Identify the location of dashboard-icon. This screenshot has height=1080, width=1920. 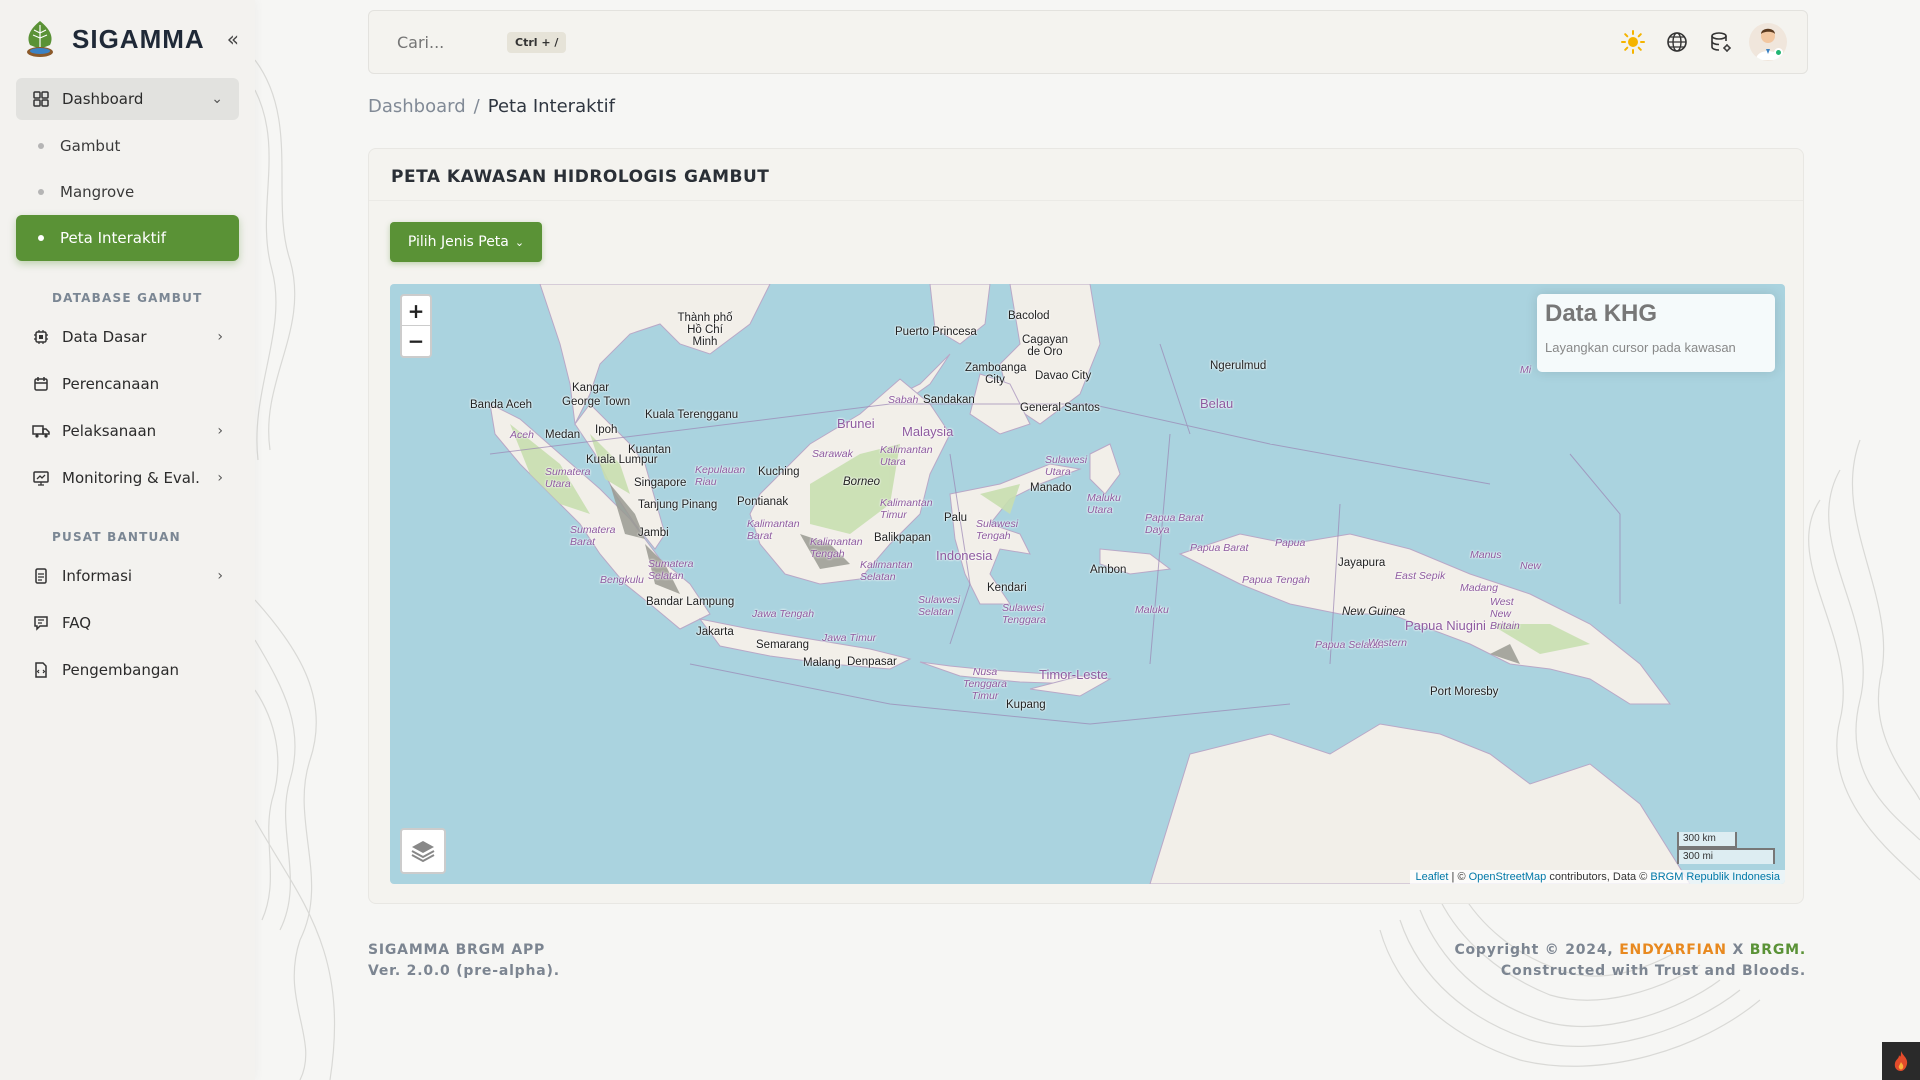
(41, 99).